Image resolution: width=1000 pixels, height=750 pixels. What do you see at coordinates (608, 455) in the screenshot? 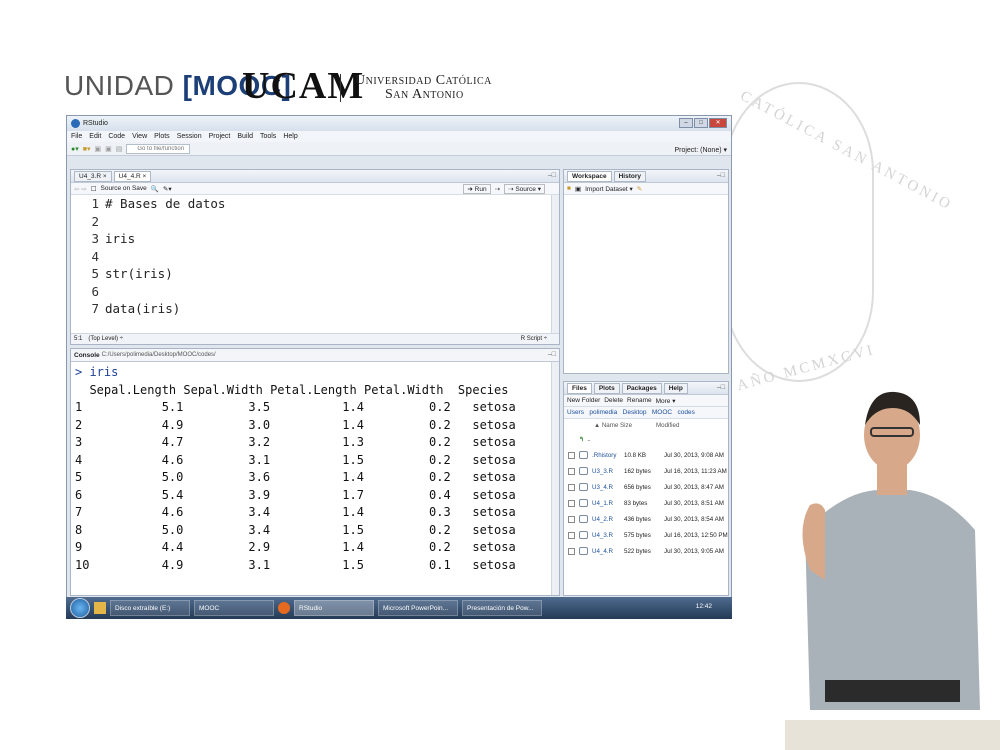
I see `file-name: .Rhistory` at bounding box center [608, 455].